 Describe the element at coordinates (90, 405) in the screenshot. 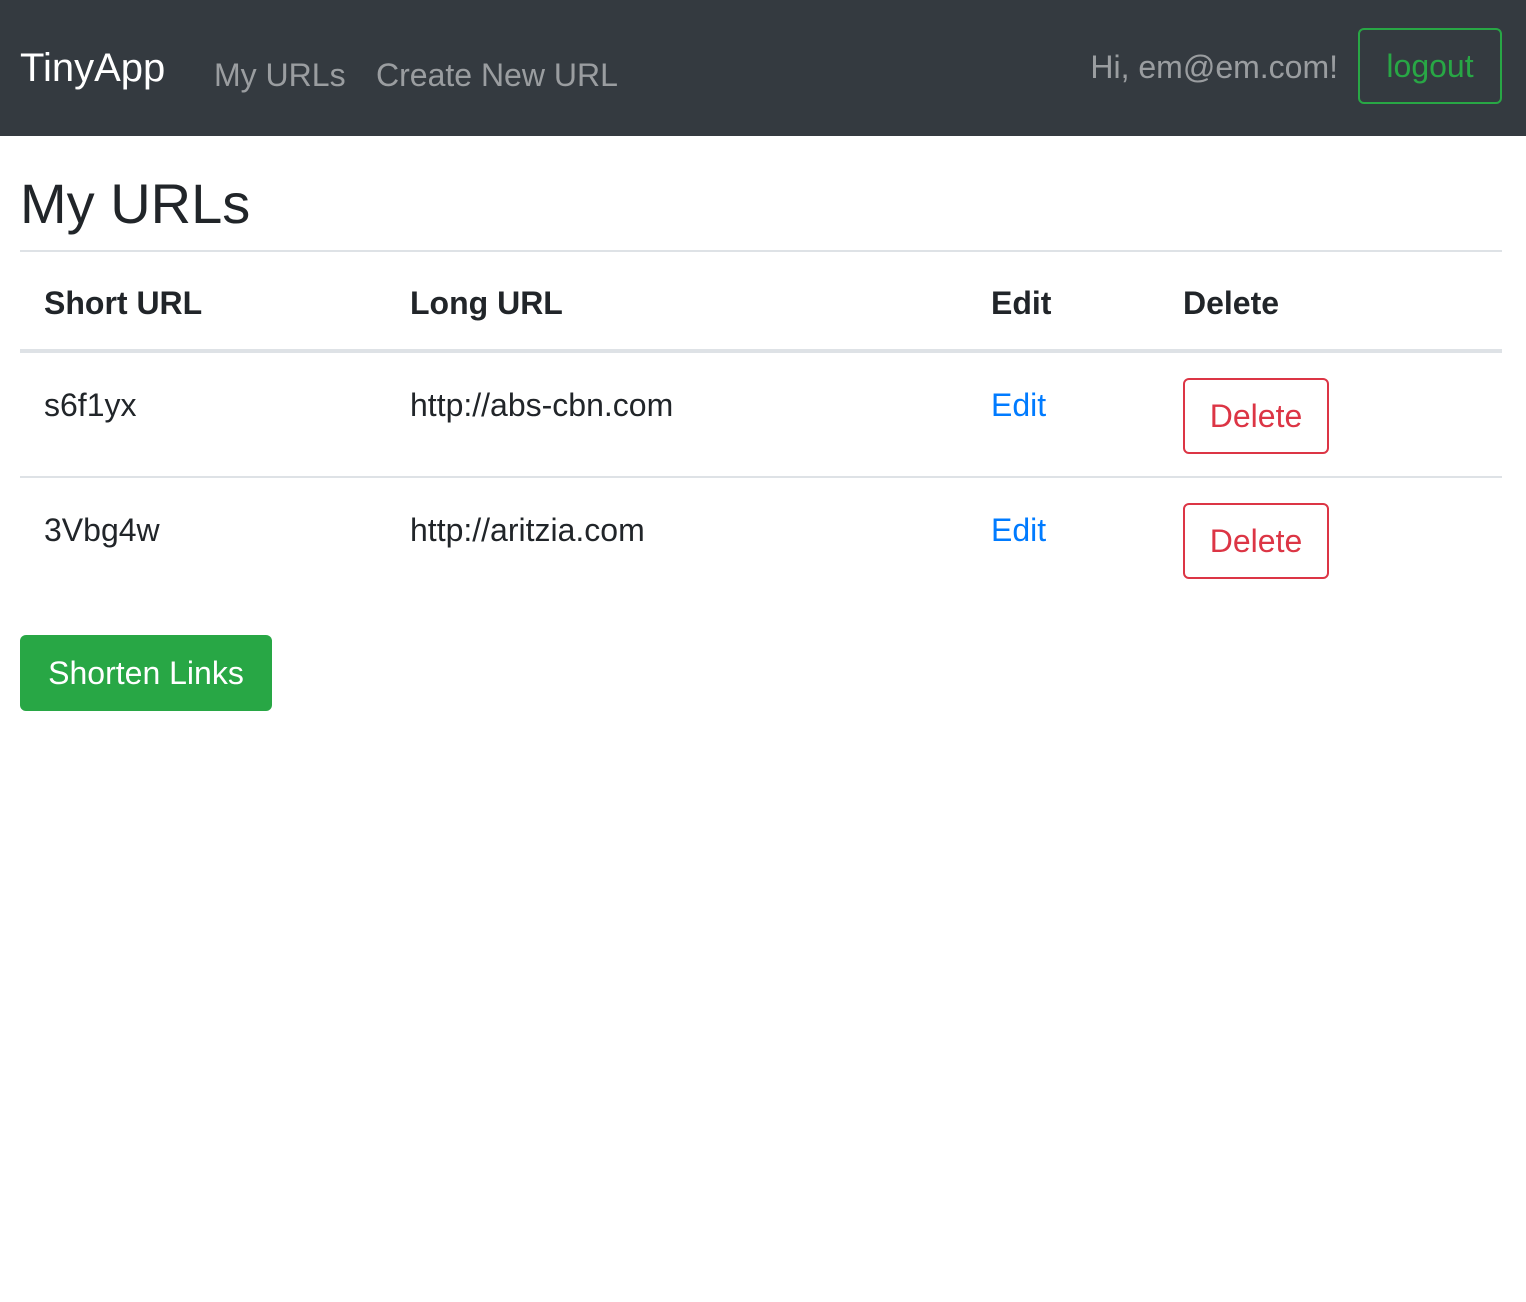

I see `short-url-cell: s6f1yx` at that location.